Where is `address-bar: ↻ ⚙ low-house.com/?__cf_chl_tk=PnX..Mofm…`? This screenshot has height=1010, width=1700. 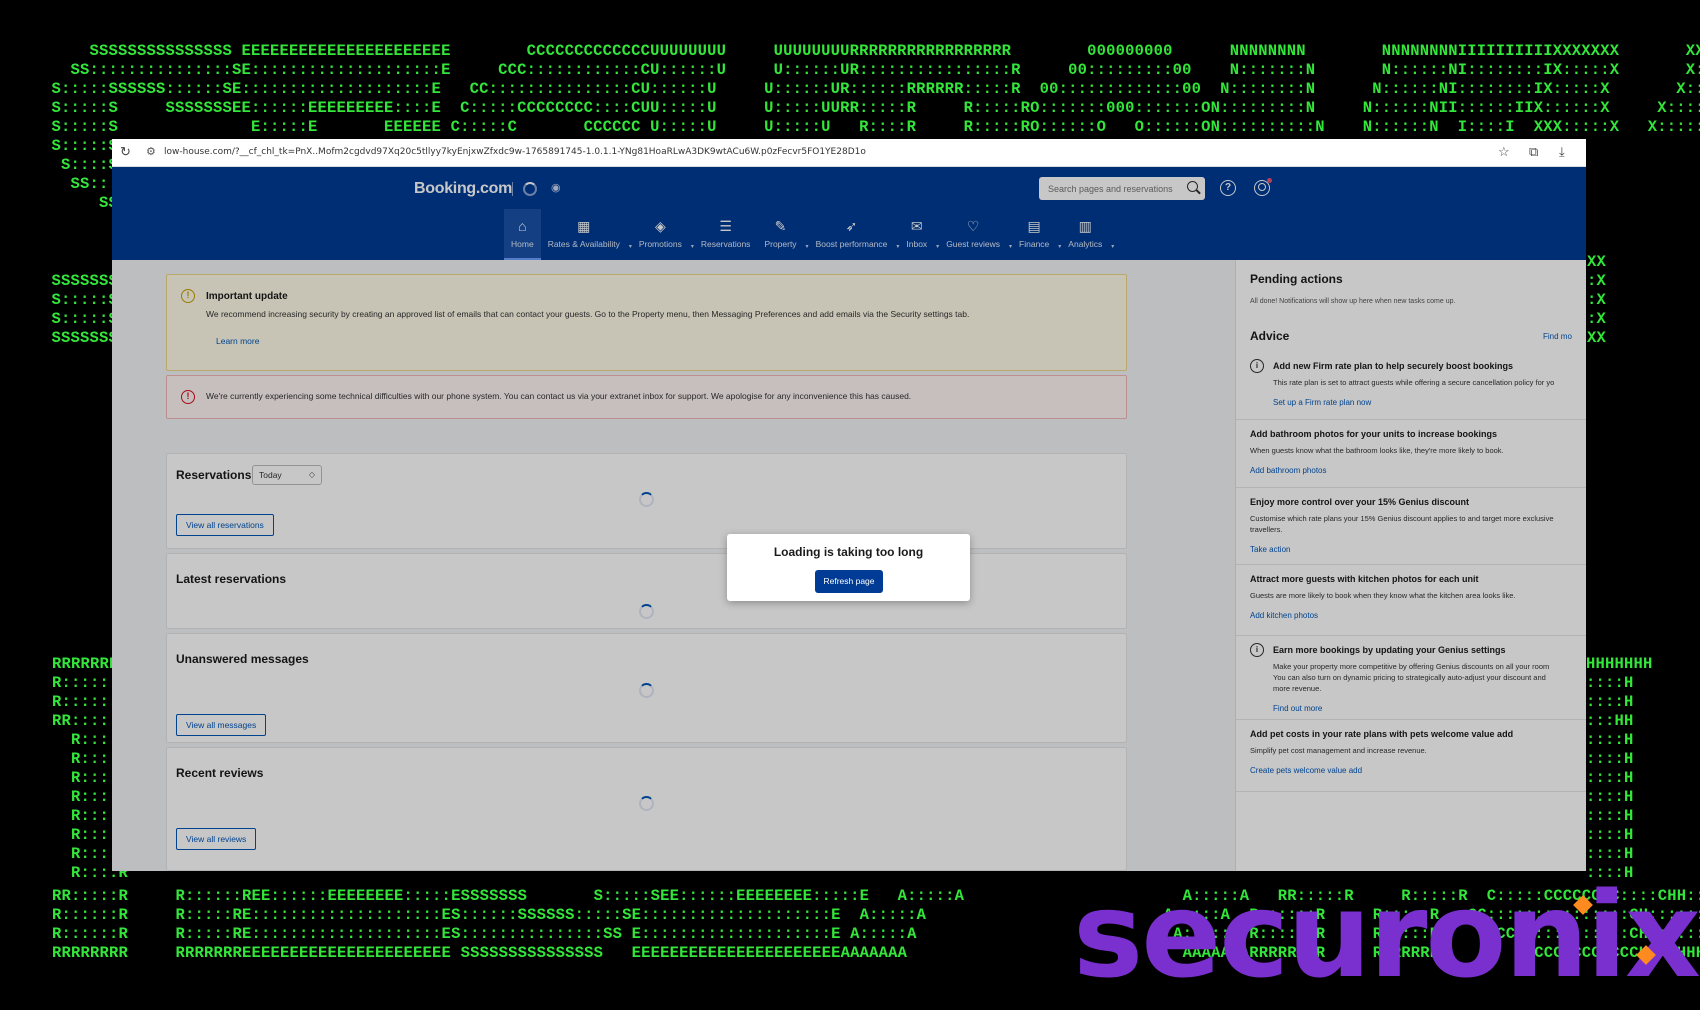 address-bar: ↻ ⚙ low-house.com/?__cf_chl_tk=PnX..Mofm… is located at coordinates (849, 153).